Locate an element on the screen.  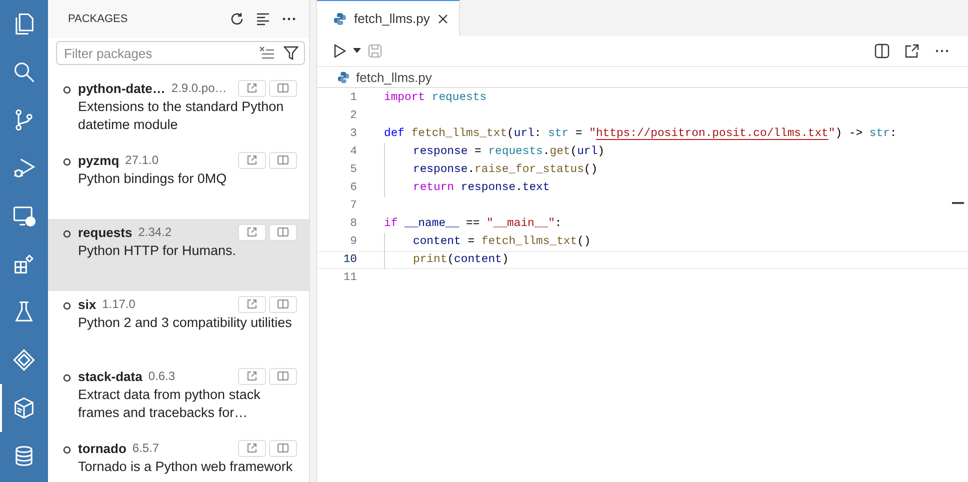
line-number: 8 is located at coordinates (353, 224).